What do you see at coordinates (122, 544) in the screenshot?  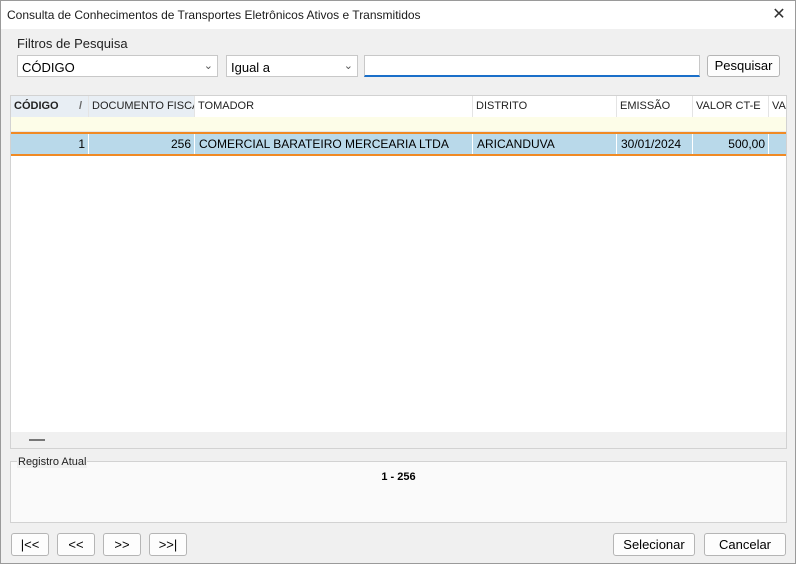 I see `next-record-button: >>` at bounding box center [122, 544].